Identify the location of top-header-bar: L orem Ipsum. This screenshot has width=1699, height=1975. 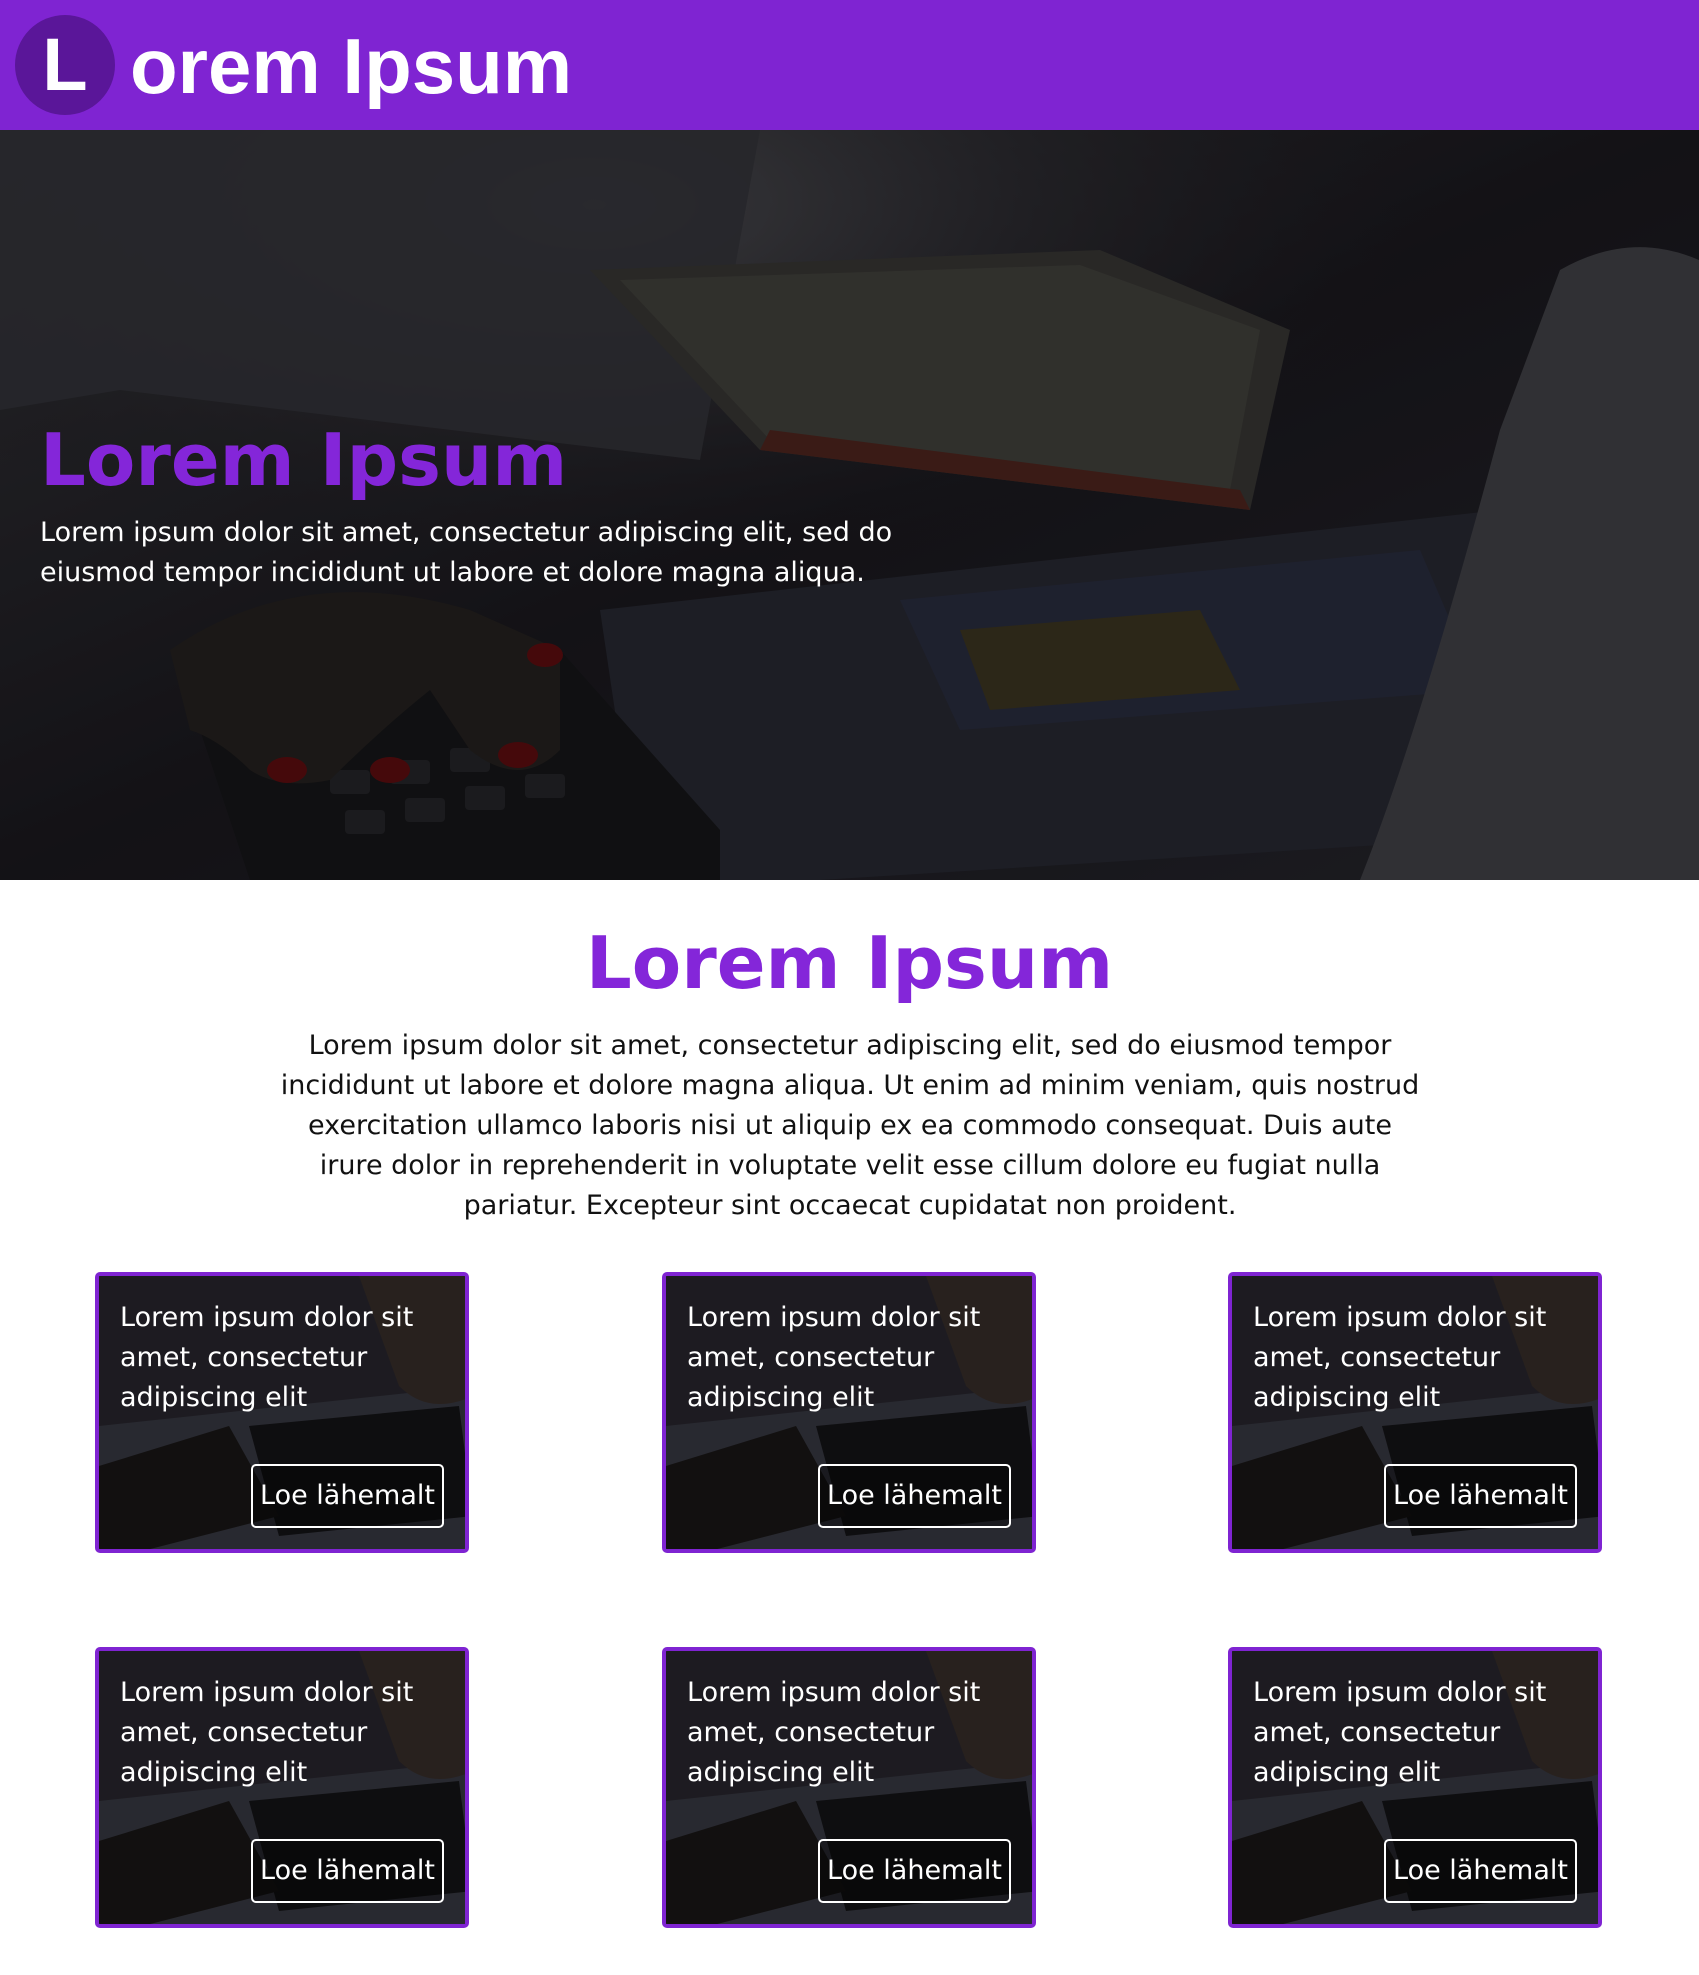
(849, 65).